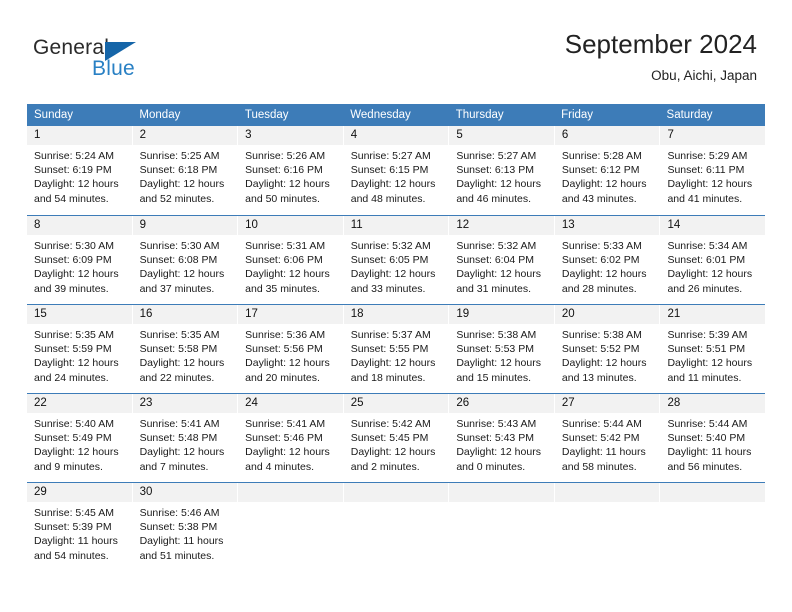 This screenshot has width=792, height=612. Describe the element at coordinates (713, 225) in the screenshot. I see `day-number: 14` at that location.